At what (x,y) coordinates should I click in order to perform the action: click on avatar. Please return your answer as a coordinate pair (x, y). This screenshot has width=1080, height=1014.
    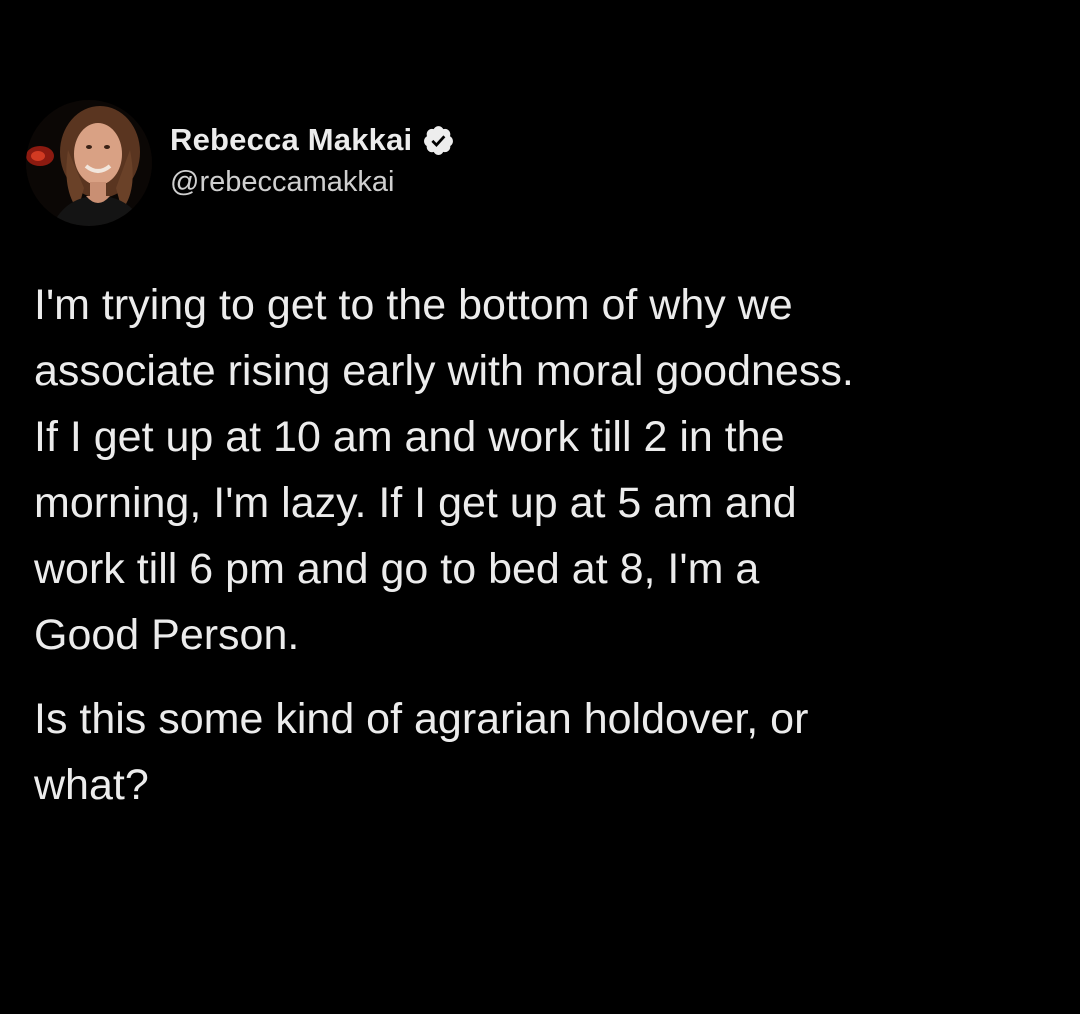
    Looking at the image, I should click on (89, 163).